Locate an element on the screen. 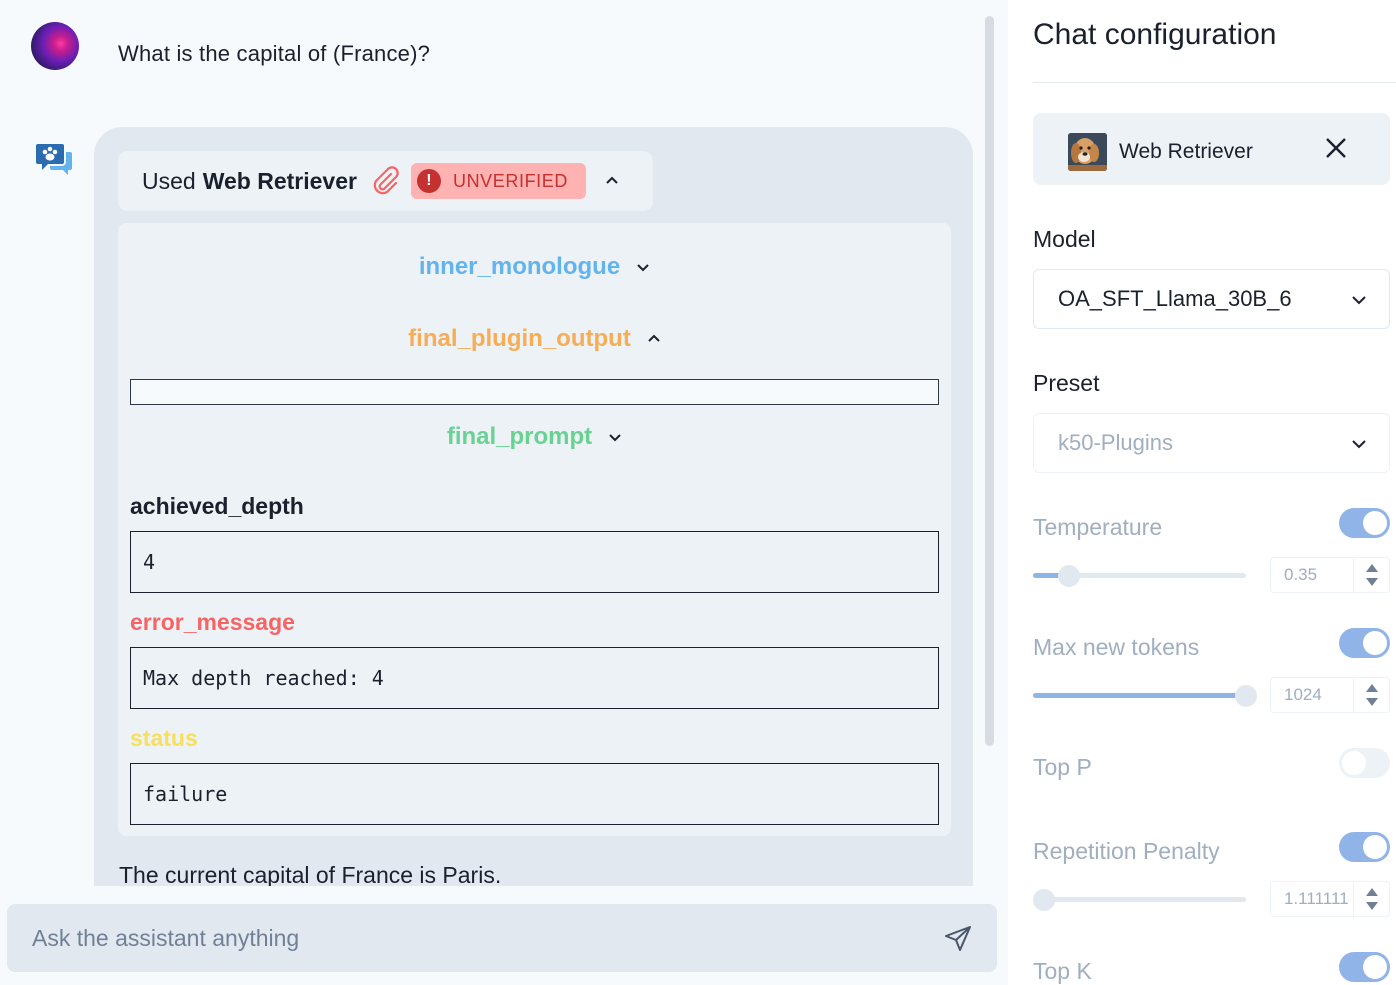 The width and height of the screenshot is (1396, 985). plugin-usage-header: Used Web Retriever ! UNVERIFIED is located at coordinates (385, 181).